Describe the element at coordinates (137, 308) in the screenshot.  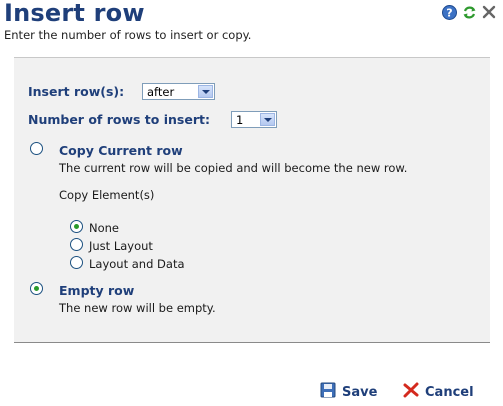
I see `empty-row-description: The new row will be empty.` at that location.